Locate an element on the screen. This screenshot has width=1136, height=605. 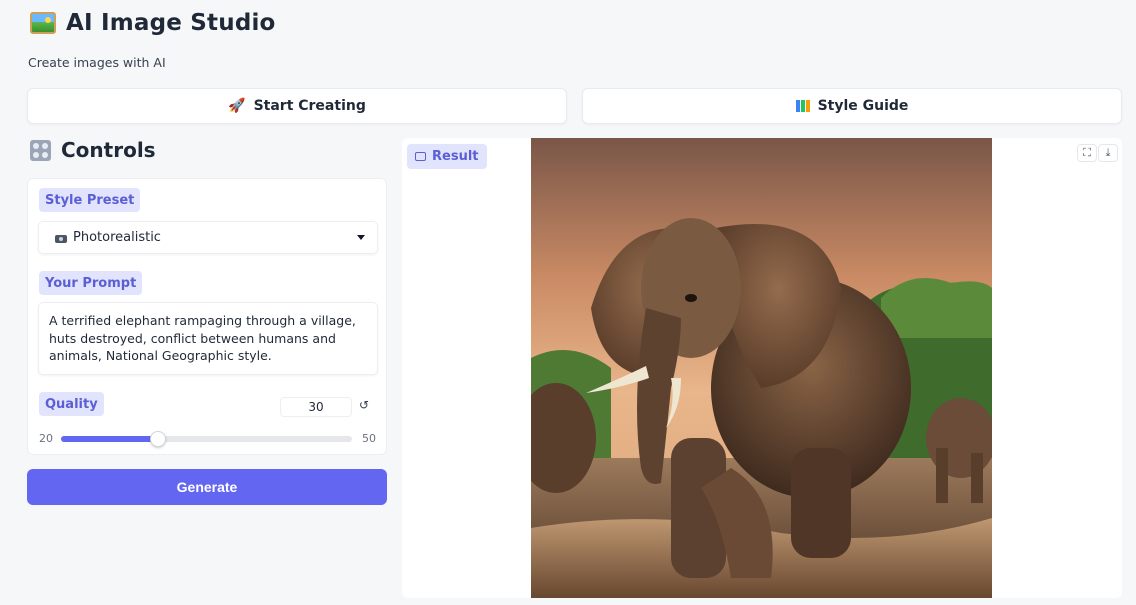
app-header: AI Image Studio is located at coordinates (153, 23).